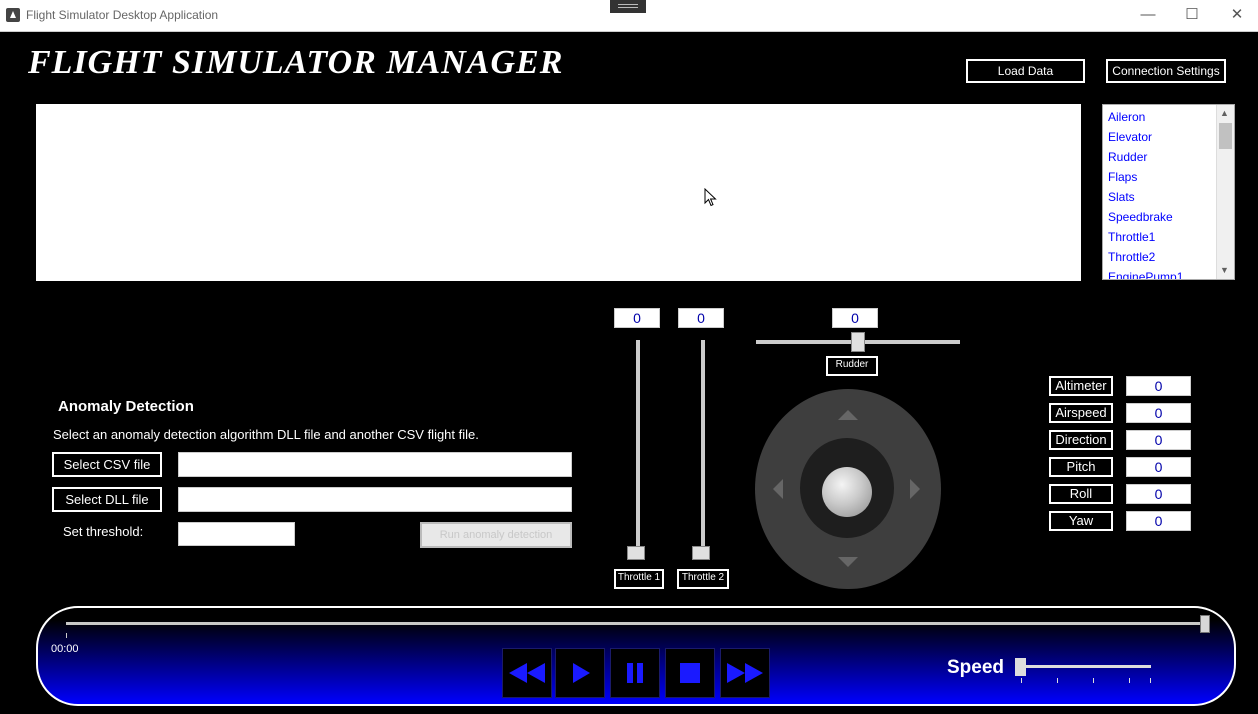 This screenshot has height=714, width=1258. What do you see at coordinates (703, 579) in the screenshot?
I see `throttle2-label: Throttle 2` at bounding box center [703, 579].